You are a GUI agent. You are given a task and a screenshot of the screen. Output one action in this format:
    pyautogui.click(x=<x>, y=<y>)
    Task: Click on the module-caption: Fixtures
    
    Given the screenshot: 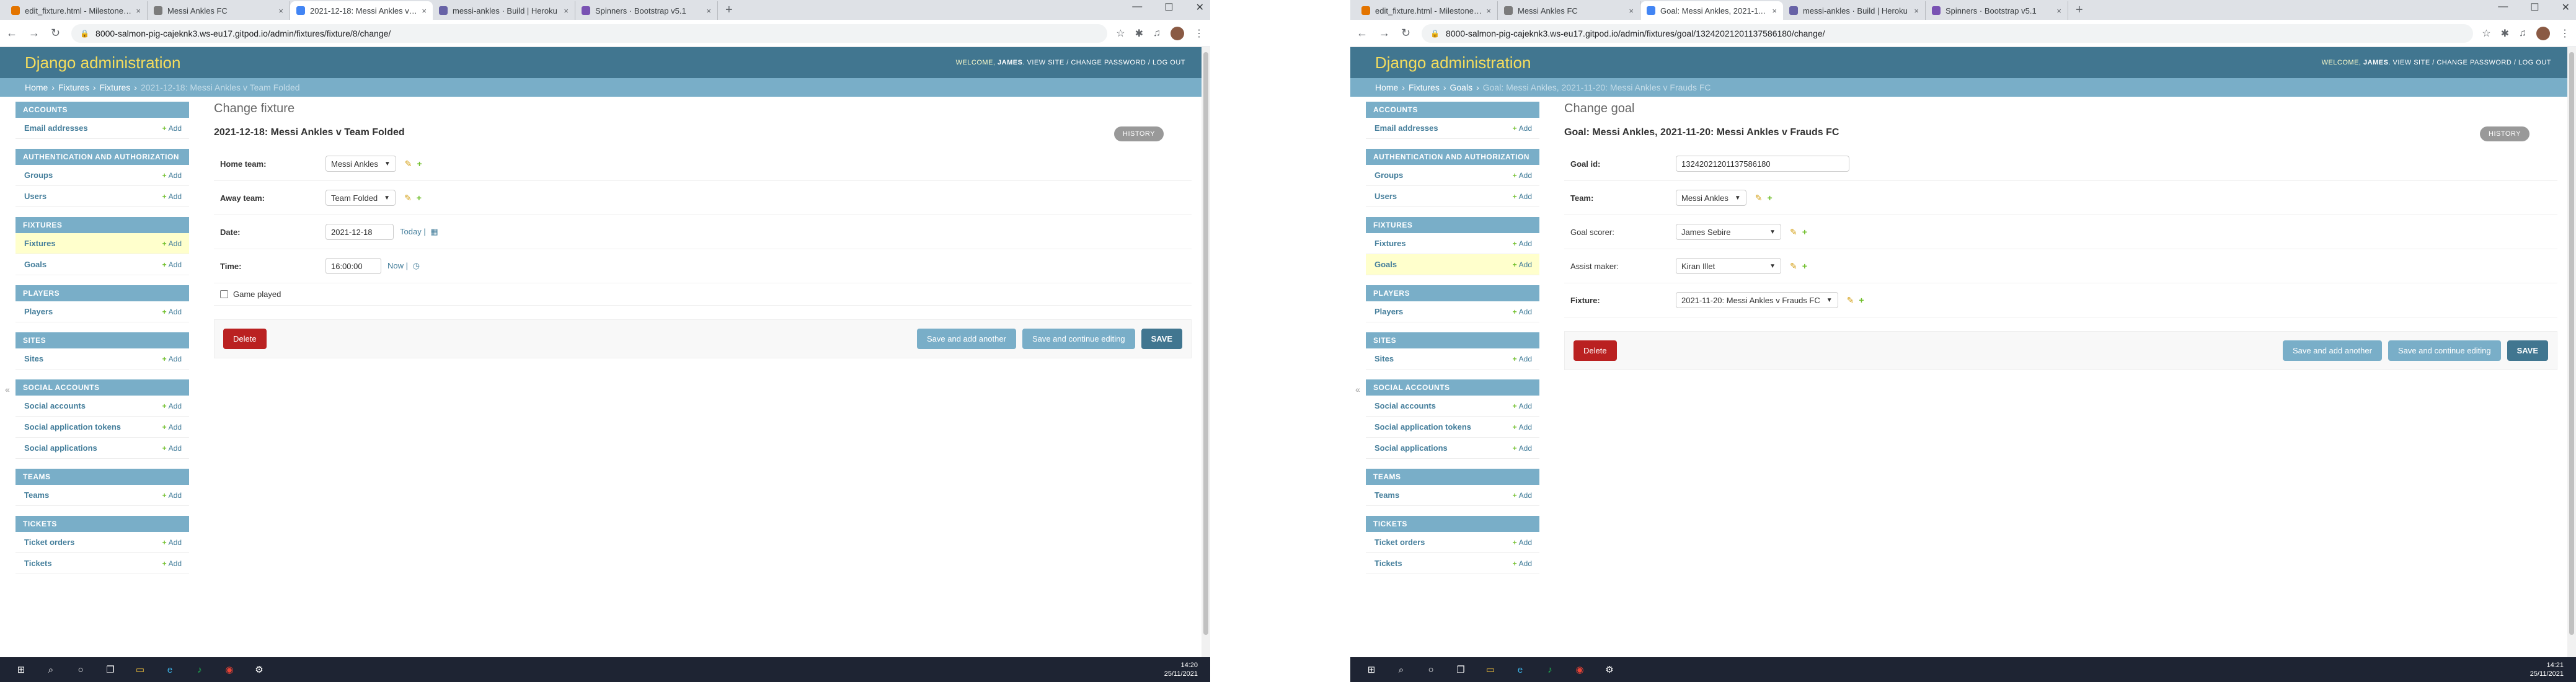 What is the action you would take?
    pyautogui.click(x=1452, y=225)
    